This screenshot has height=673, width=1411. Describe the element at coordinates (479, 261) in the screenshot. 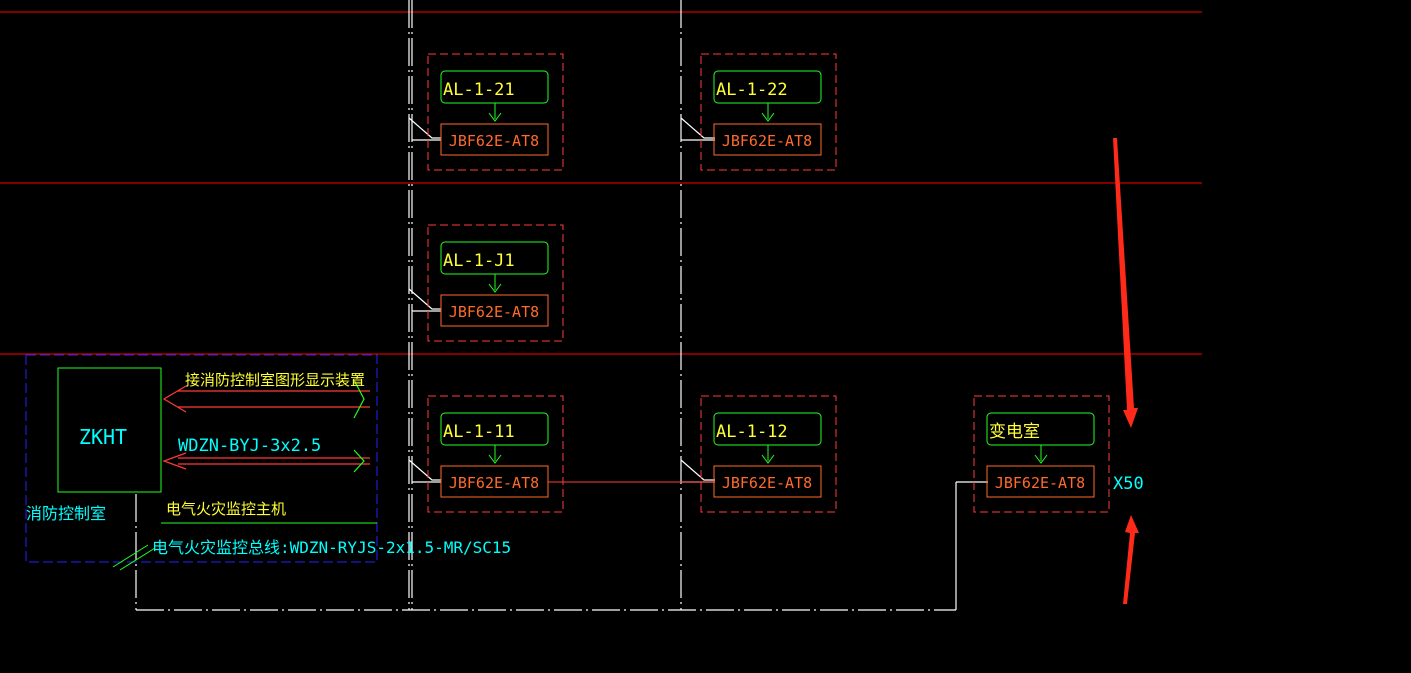

I see `panel-label: AL-1-J1` at that location.